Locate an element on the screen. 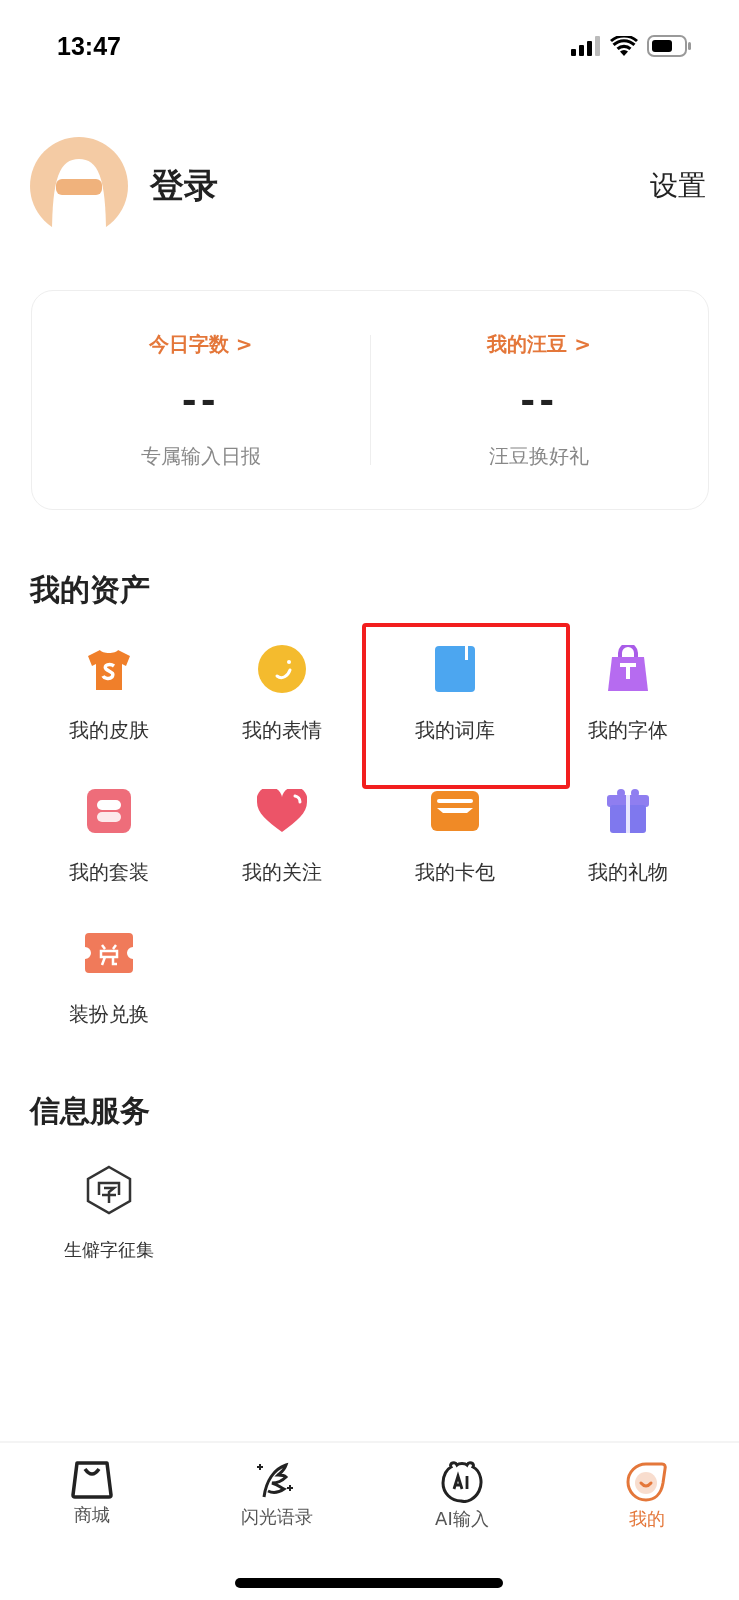  ticket-icon is located at coordinates (108, 953).